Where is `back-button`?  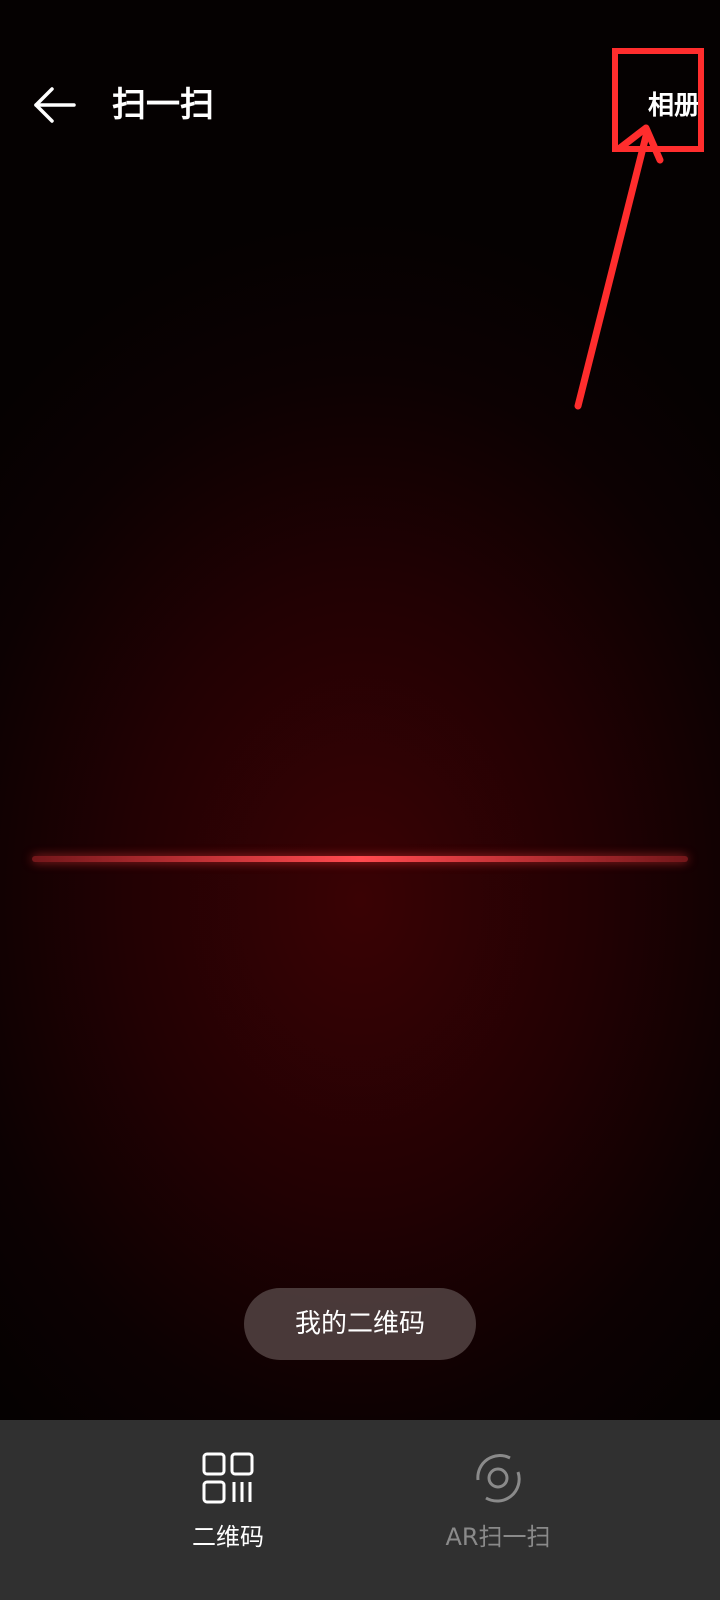 back-button is located at coordinates (54, 105).